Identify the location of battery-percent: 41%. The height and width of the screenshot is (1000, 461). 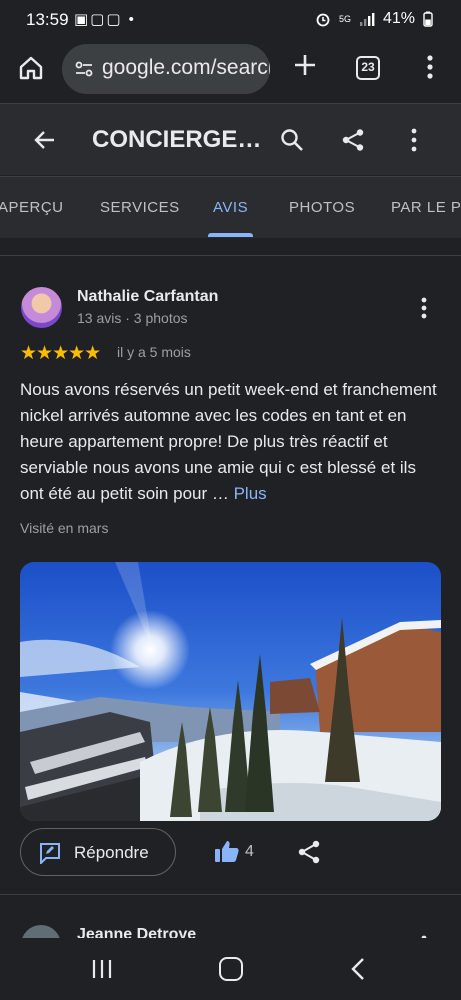
(398, 18).